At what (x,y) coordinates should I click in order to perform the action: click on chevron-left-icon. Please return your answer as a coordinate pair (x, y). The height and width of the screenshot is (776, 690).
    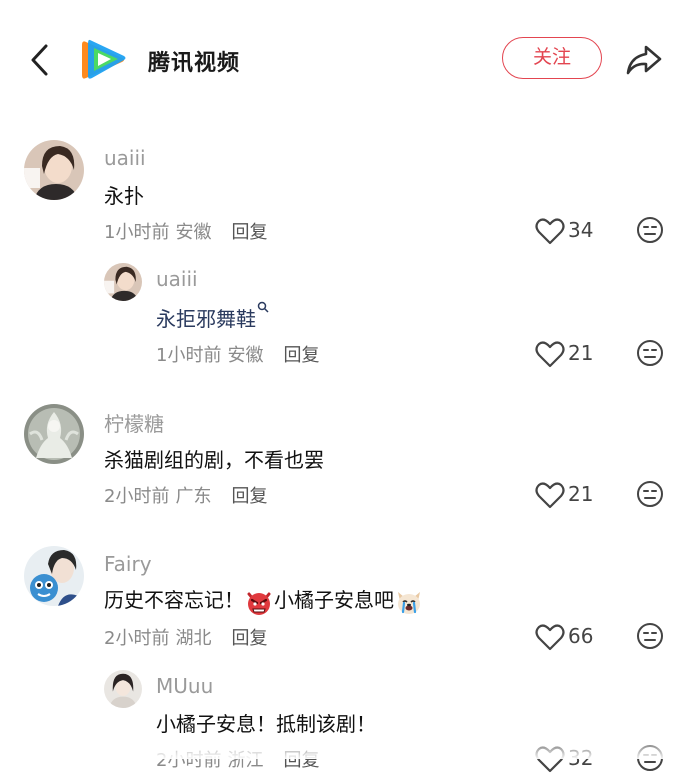
    Looking at the image, I should click on (39, 60).